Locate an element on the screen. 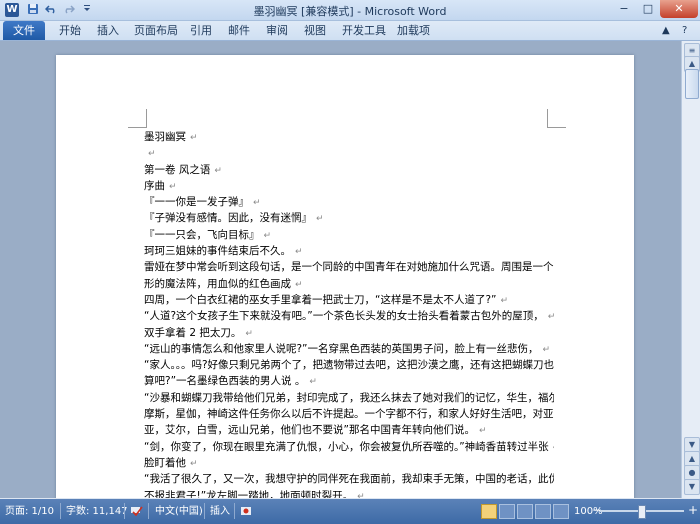  document-line: 双手拿着 2 把太刀。 ↵ is located at coordinates (349, 333).